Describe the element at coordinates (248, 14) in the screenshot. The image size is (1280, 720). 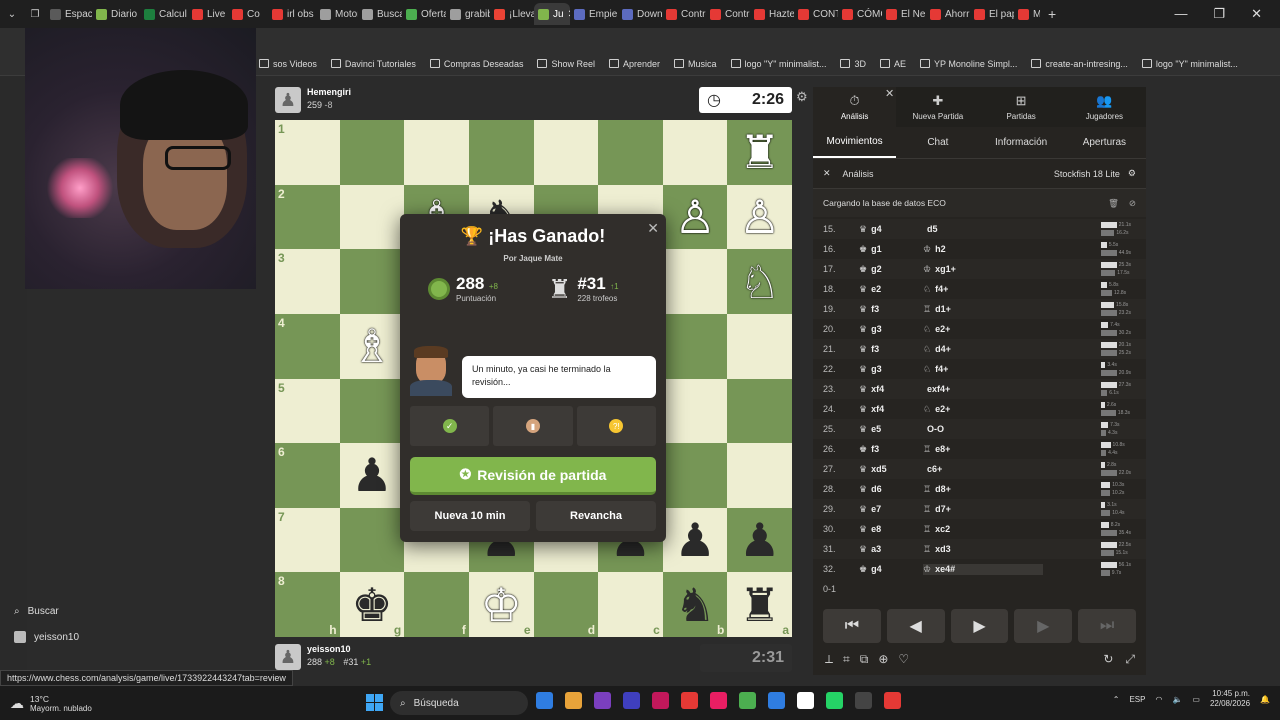
I see `browser-tab: Co` at that location.